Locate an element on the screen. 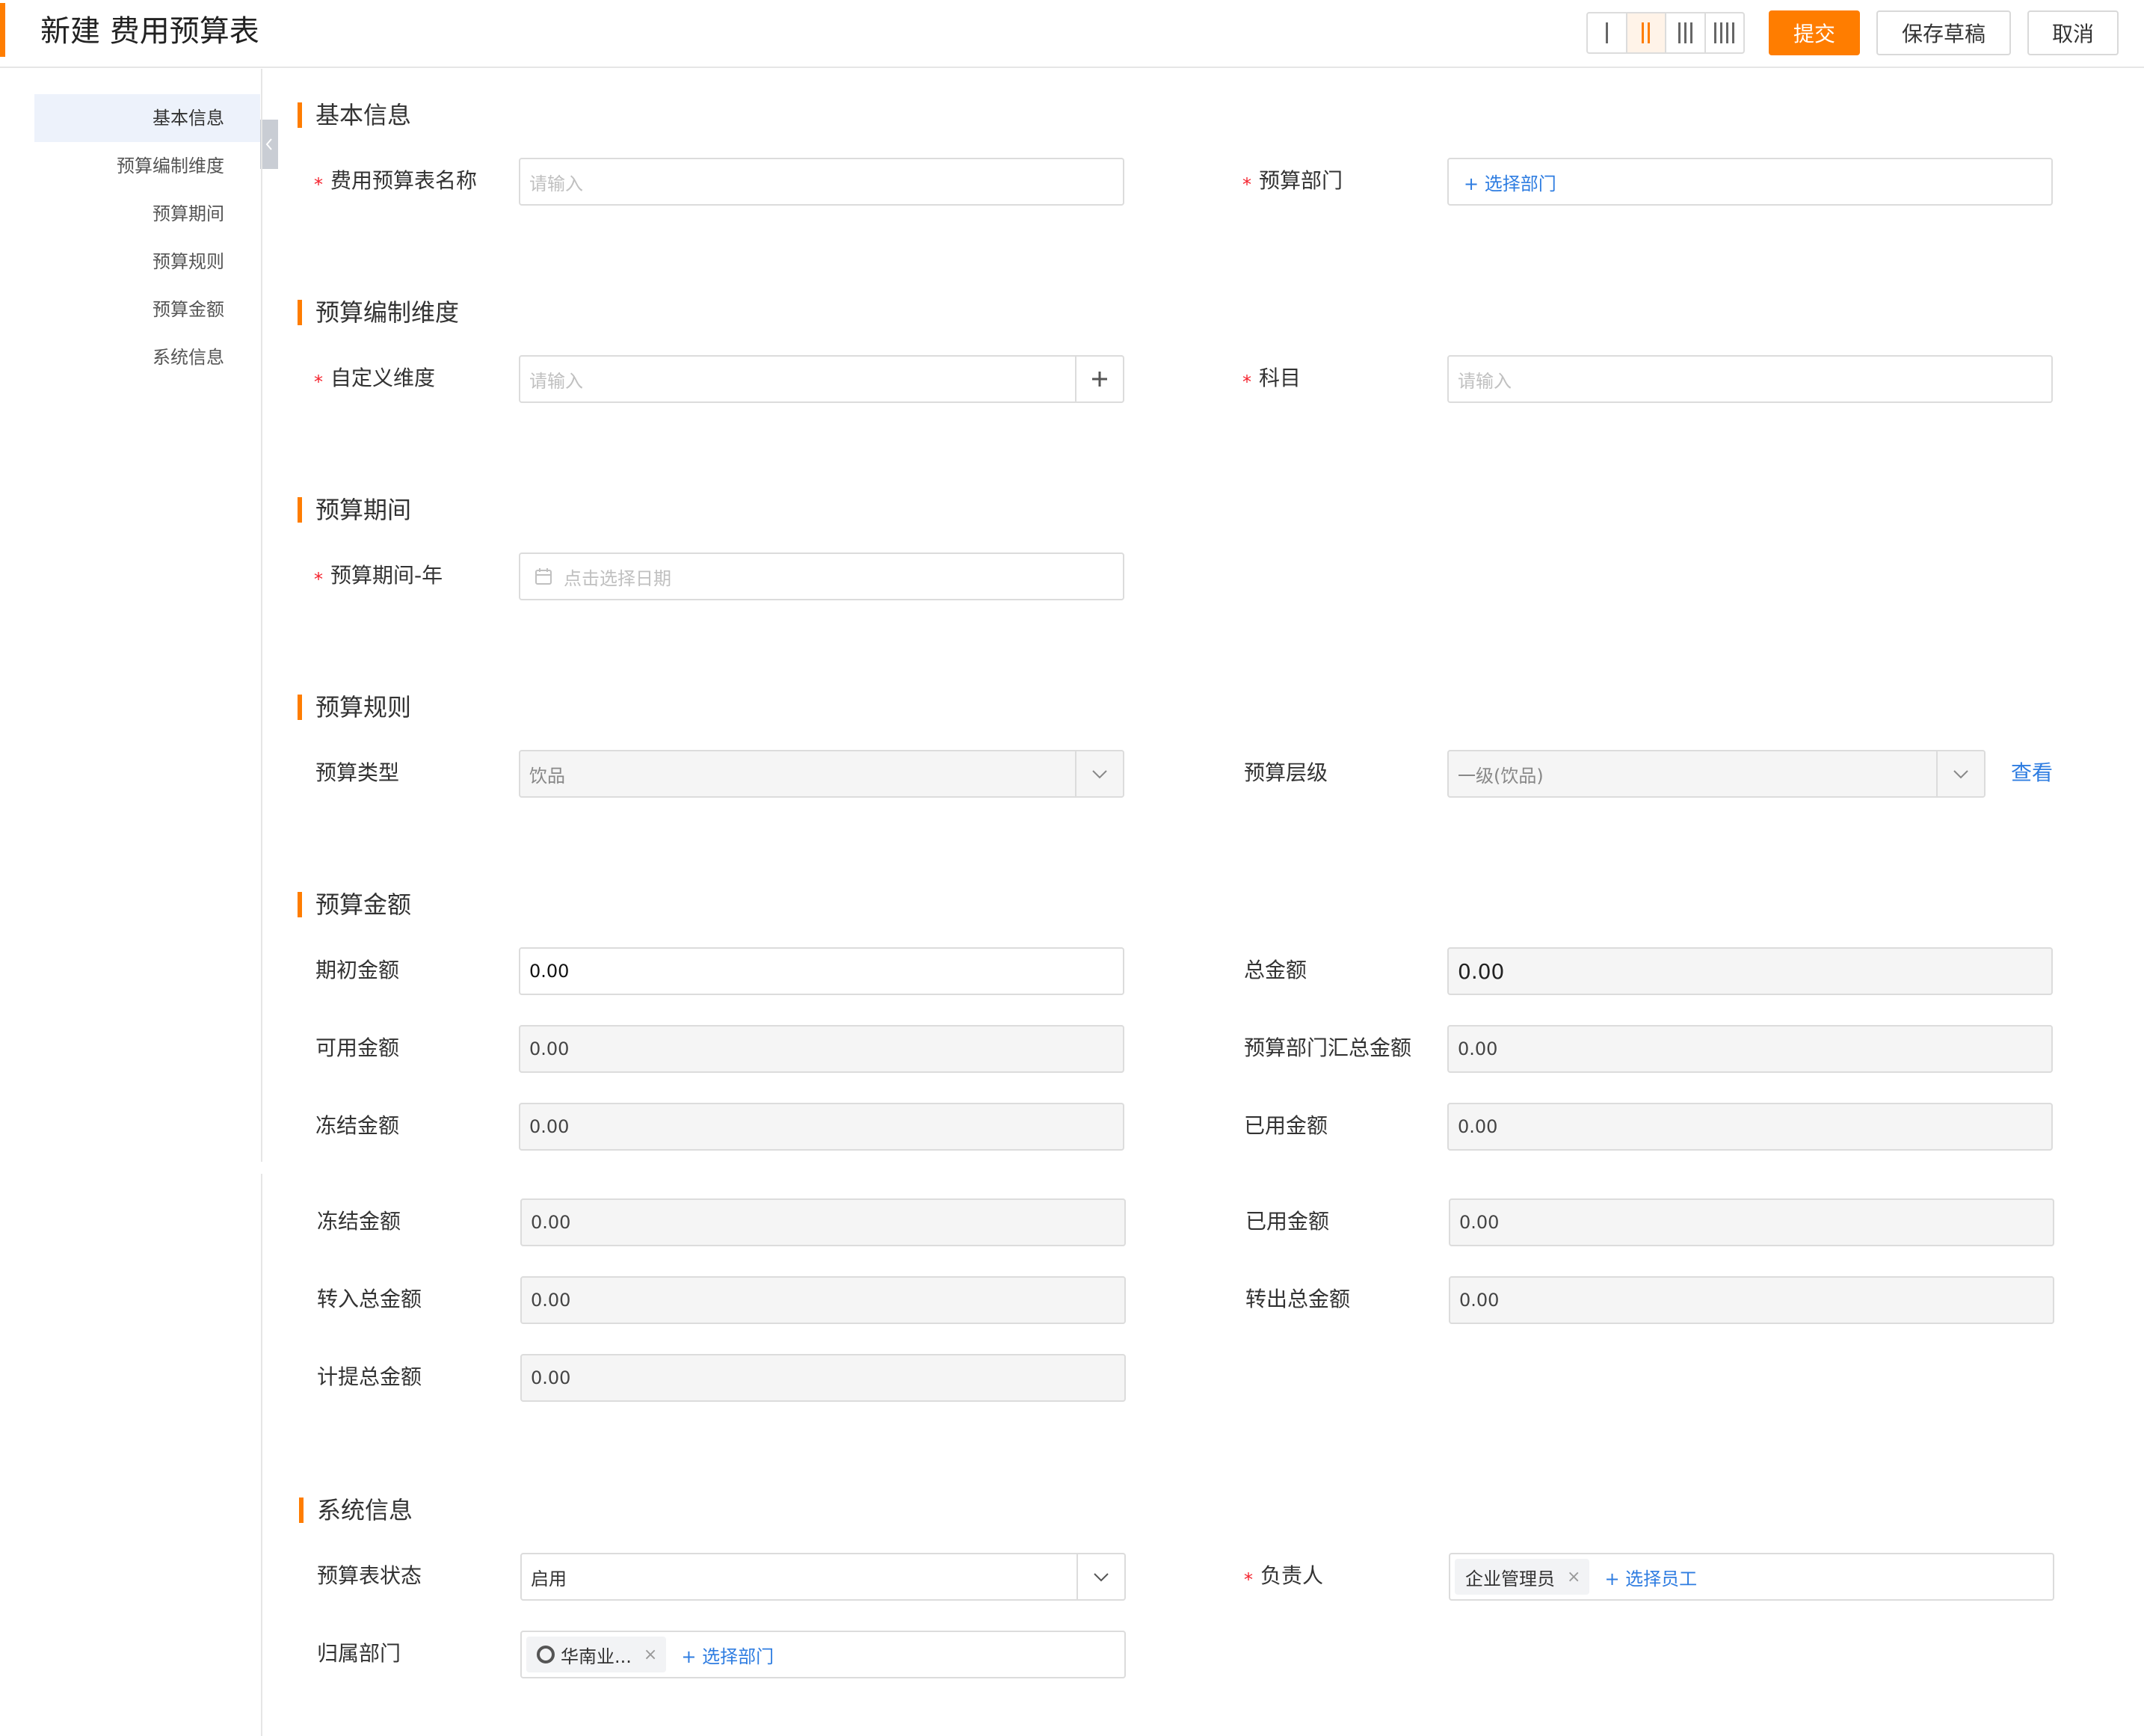  layout-4-column-button is located at coordinates (1725, 32).